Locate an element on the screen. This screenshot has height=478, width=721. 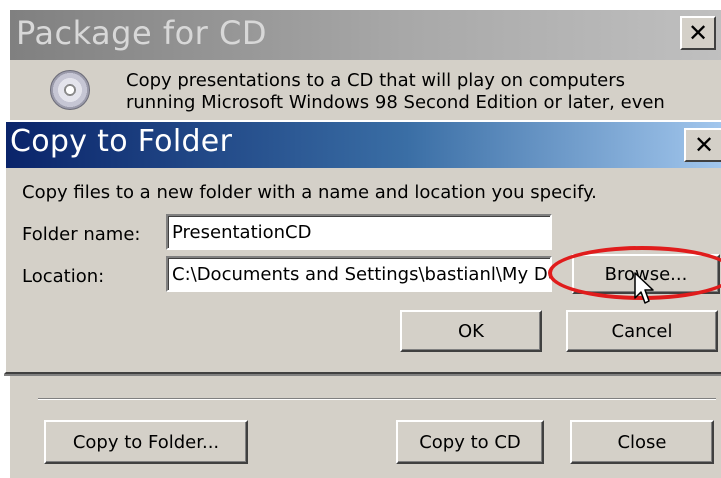
copy-dialog-titlebar: Copy to Folder ✕ is located at coordinates (363, 145).